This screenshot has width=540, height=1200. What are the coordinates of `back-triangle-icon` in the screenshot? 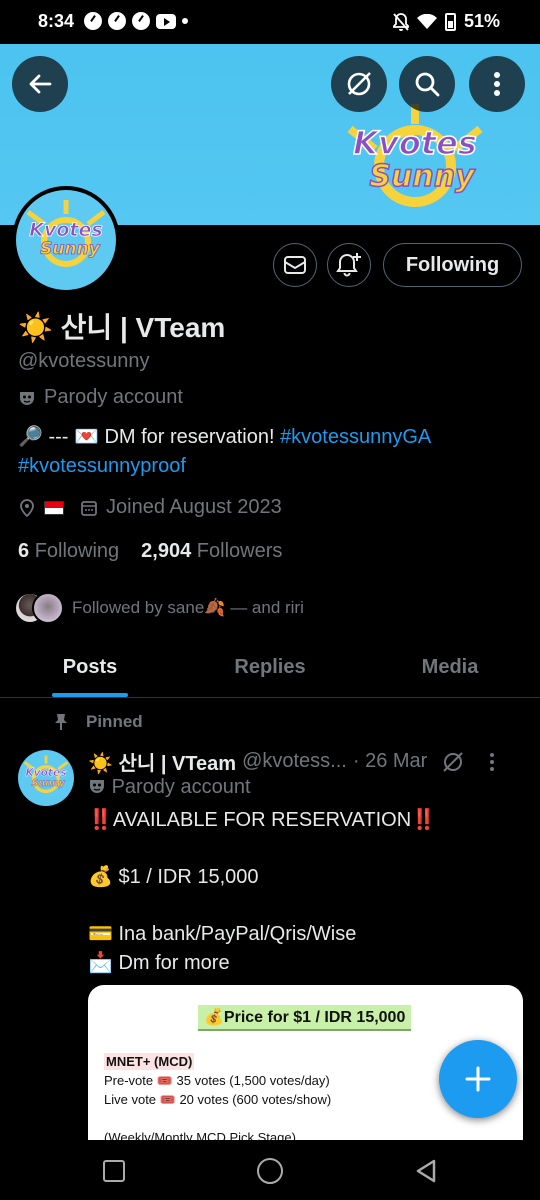 It's located at (426, 1171).